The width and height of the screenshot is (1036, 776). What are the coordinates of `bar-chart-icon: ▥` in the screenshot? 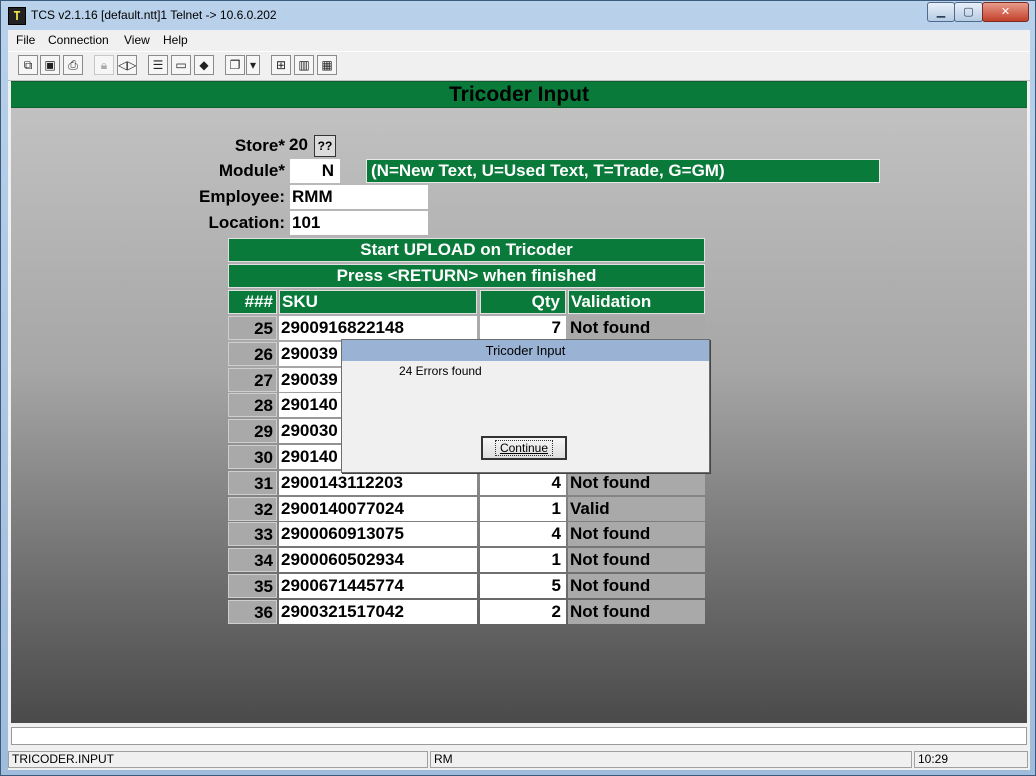 It's located at (304, 65).